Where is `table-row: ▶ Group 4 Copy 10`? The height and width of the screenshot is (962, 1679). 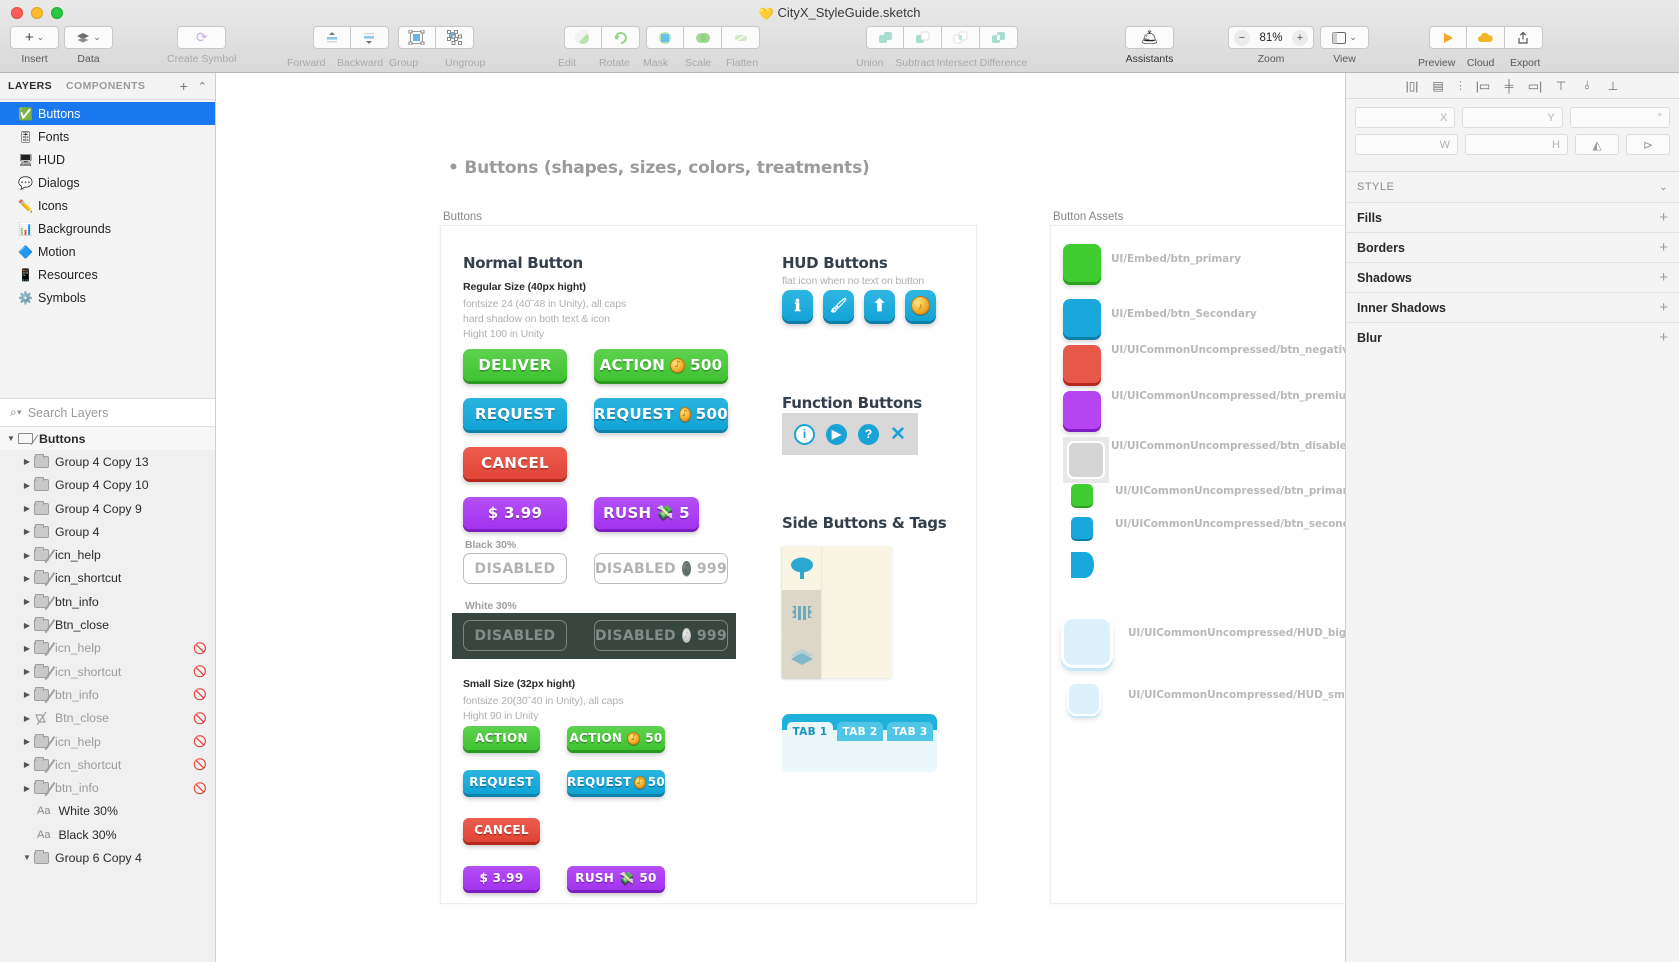
table-row: ▶ Group 4 Copy 10 is located at coordinates (107, 485).